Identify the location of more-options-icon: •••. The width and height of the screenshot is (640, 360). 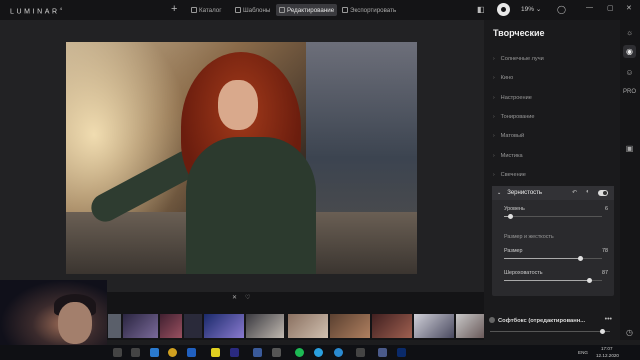
(608, 319).